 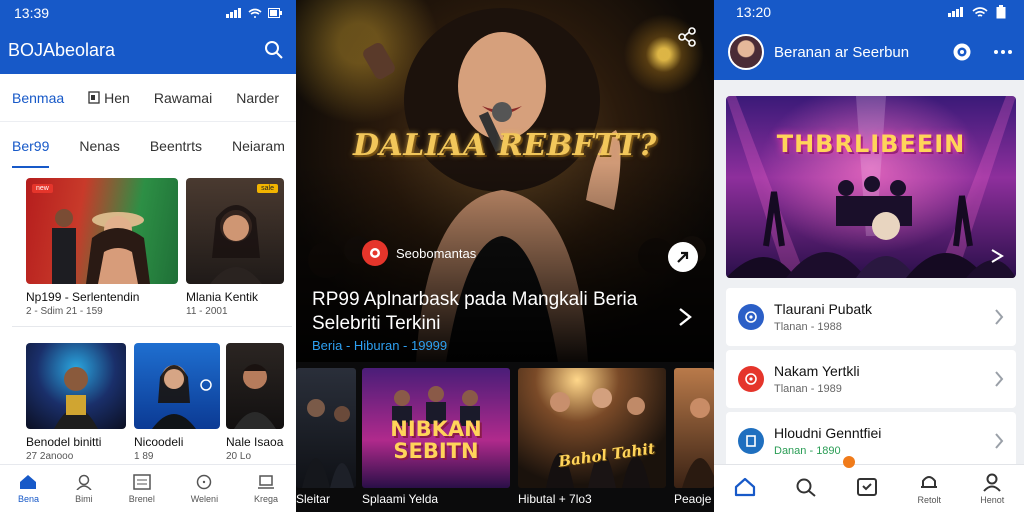 I want to click on carousel-thumbnail: NIBKAN SEBITN, so click(x=436, y=428).